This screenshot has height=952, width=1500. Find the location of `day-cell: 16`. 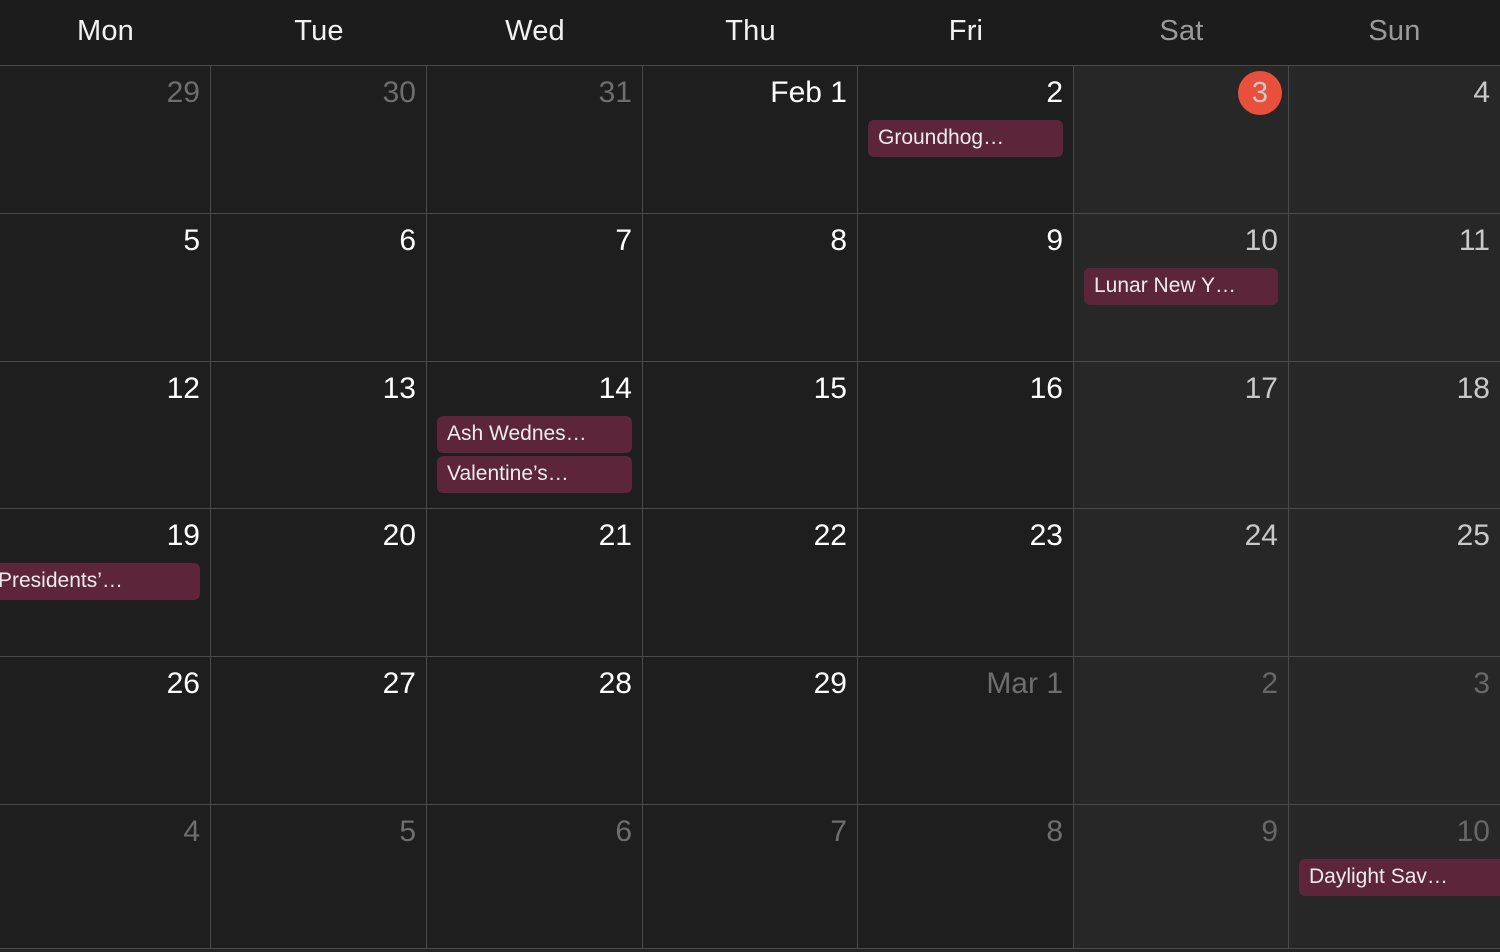

day-cell: 16 is located at coordinates (966, 435).